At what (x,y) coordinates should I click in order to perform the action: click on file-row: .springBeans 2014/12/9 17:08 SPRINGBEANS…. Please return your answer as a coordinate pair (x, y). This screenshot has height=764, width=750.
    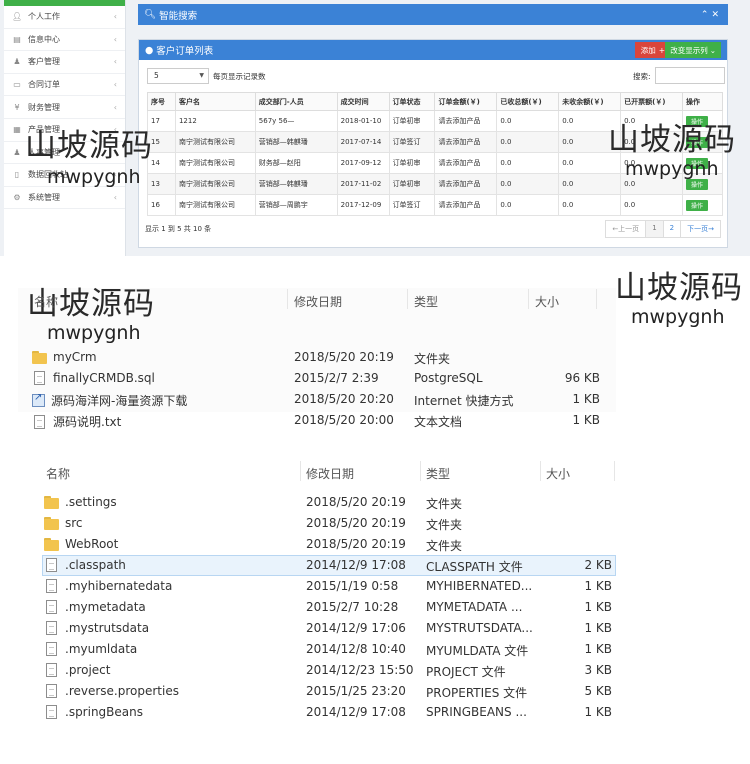
    Looking at the image, I should click on (329, 712).